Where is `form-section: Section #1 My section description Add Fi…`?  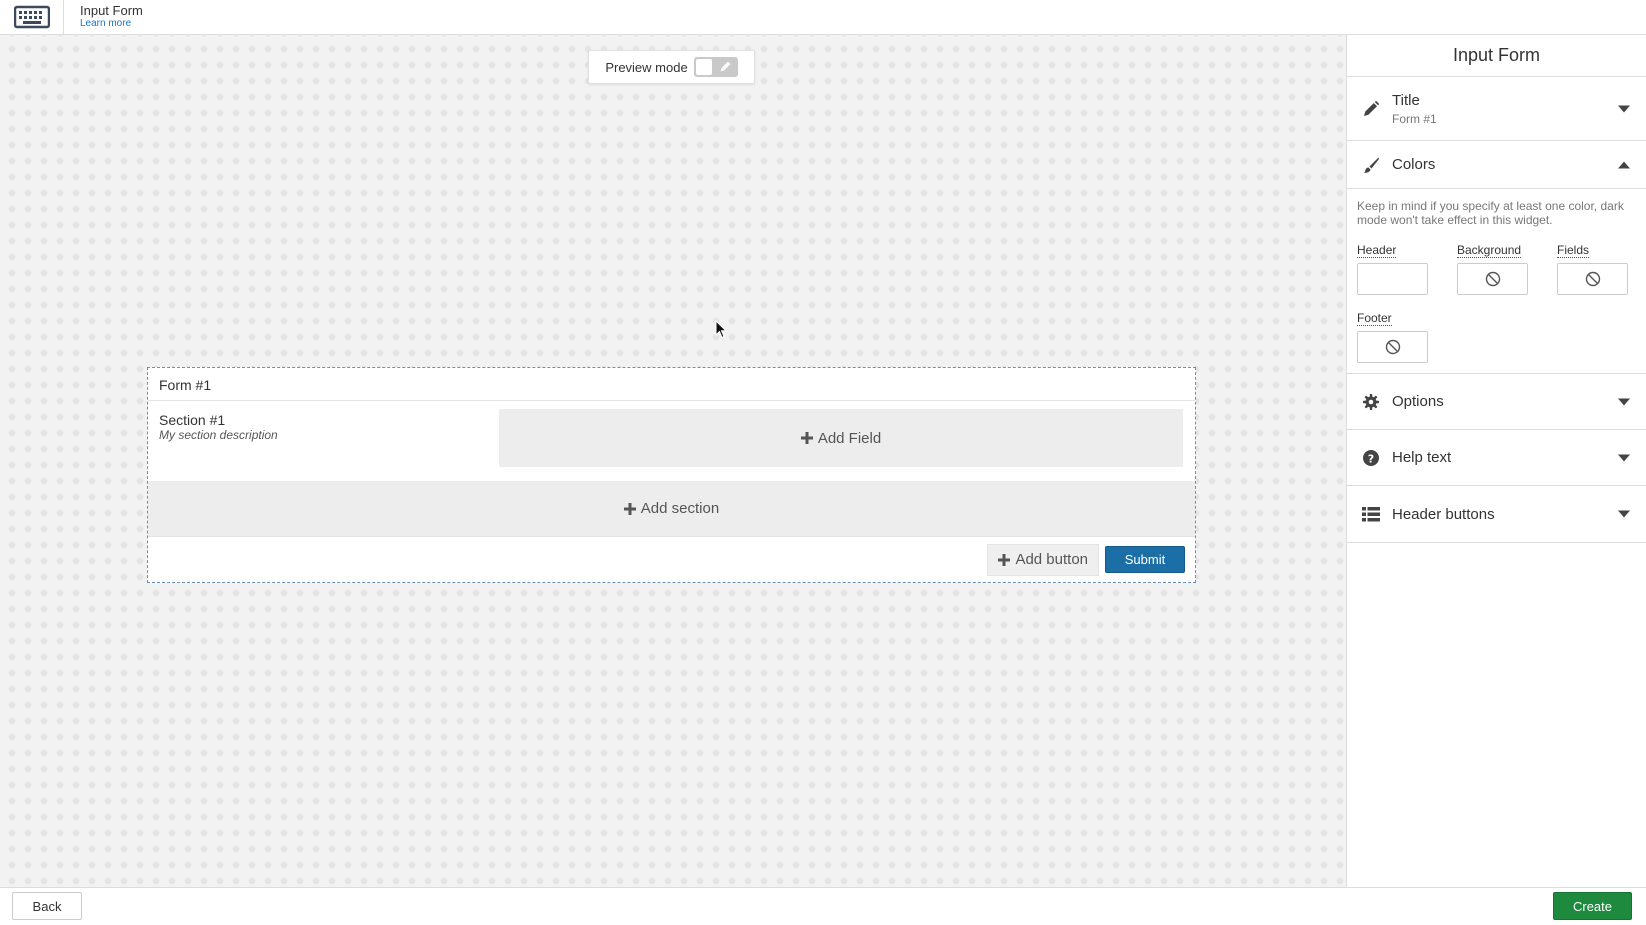
form-section: Section #1 My section description Add Fi… is located at coordinates (671, 441).